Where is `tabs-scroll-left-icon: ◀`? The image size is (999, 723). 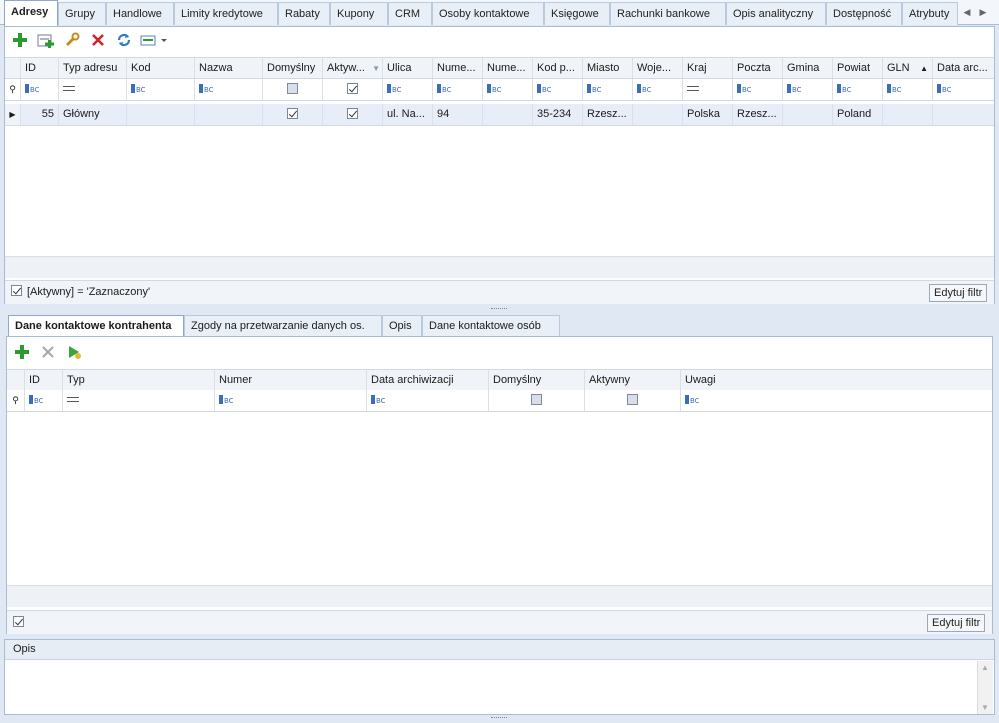
tabs-scroll-left-icon: ◀ is located at coordinates (967, 12).